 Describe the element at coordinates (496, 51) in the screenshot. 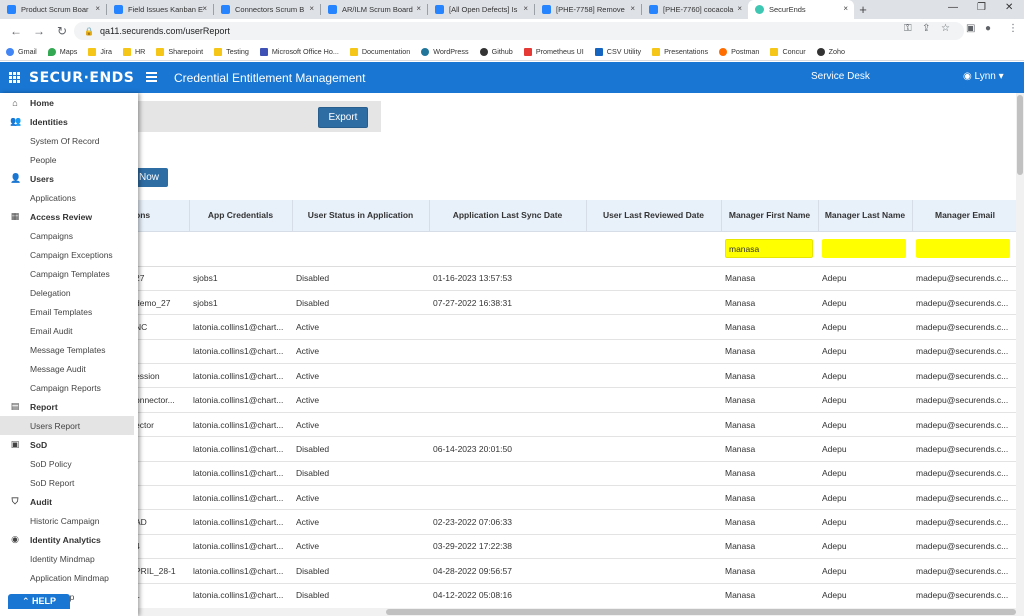

I see `bookmark-item: Github` at that location.